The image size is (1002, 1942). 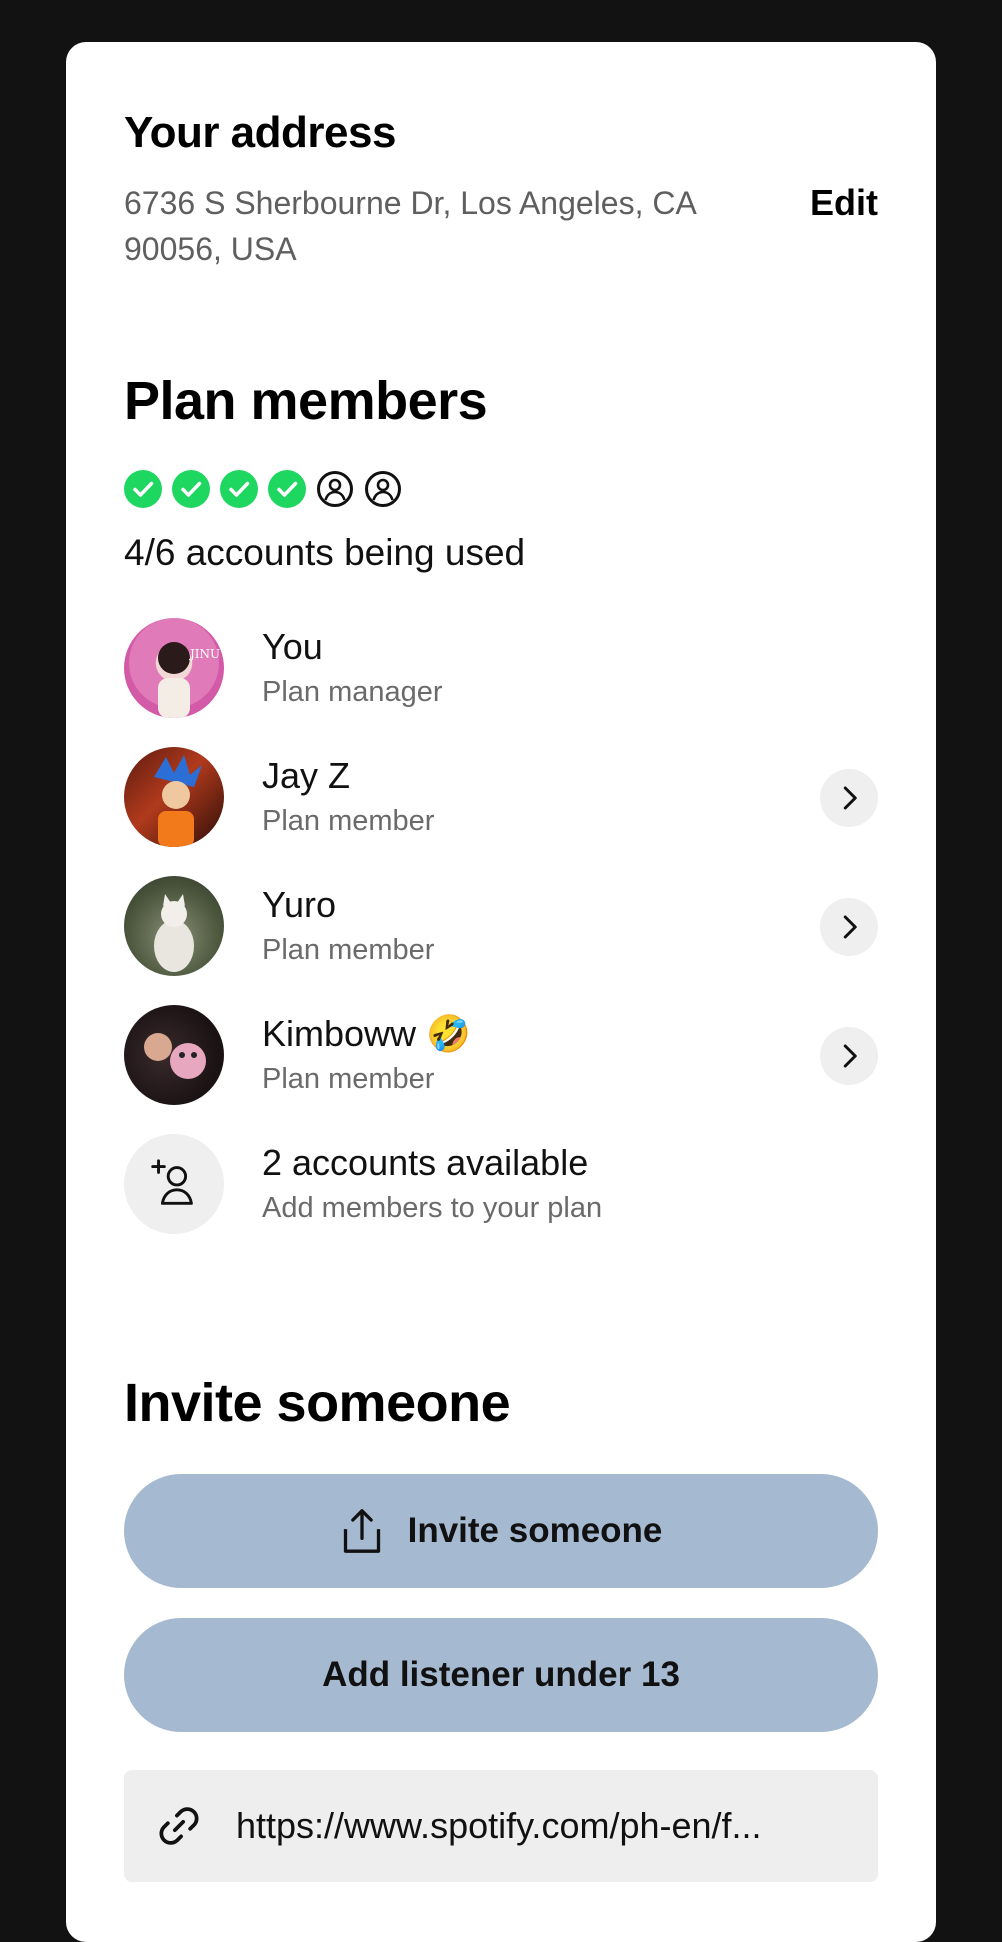 What do you see at coordinates (535, 1530) in the screenshot?
I see `invite-someone-label: Invite someone` at bounding box center [535, 1530].